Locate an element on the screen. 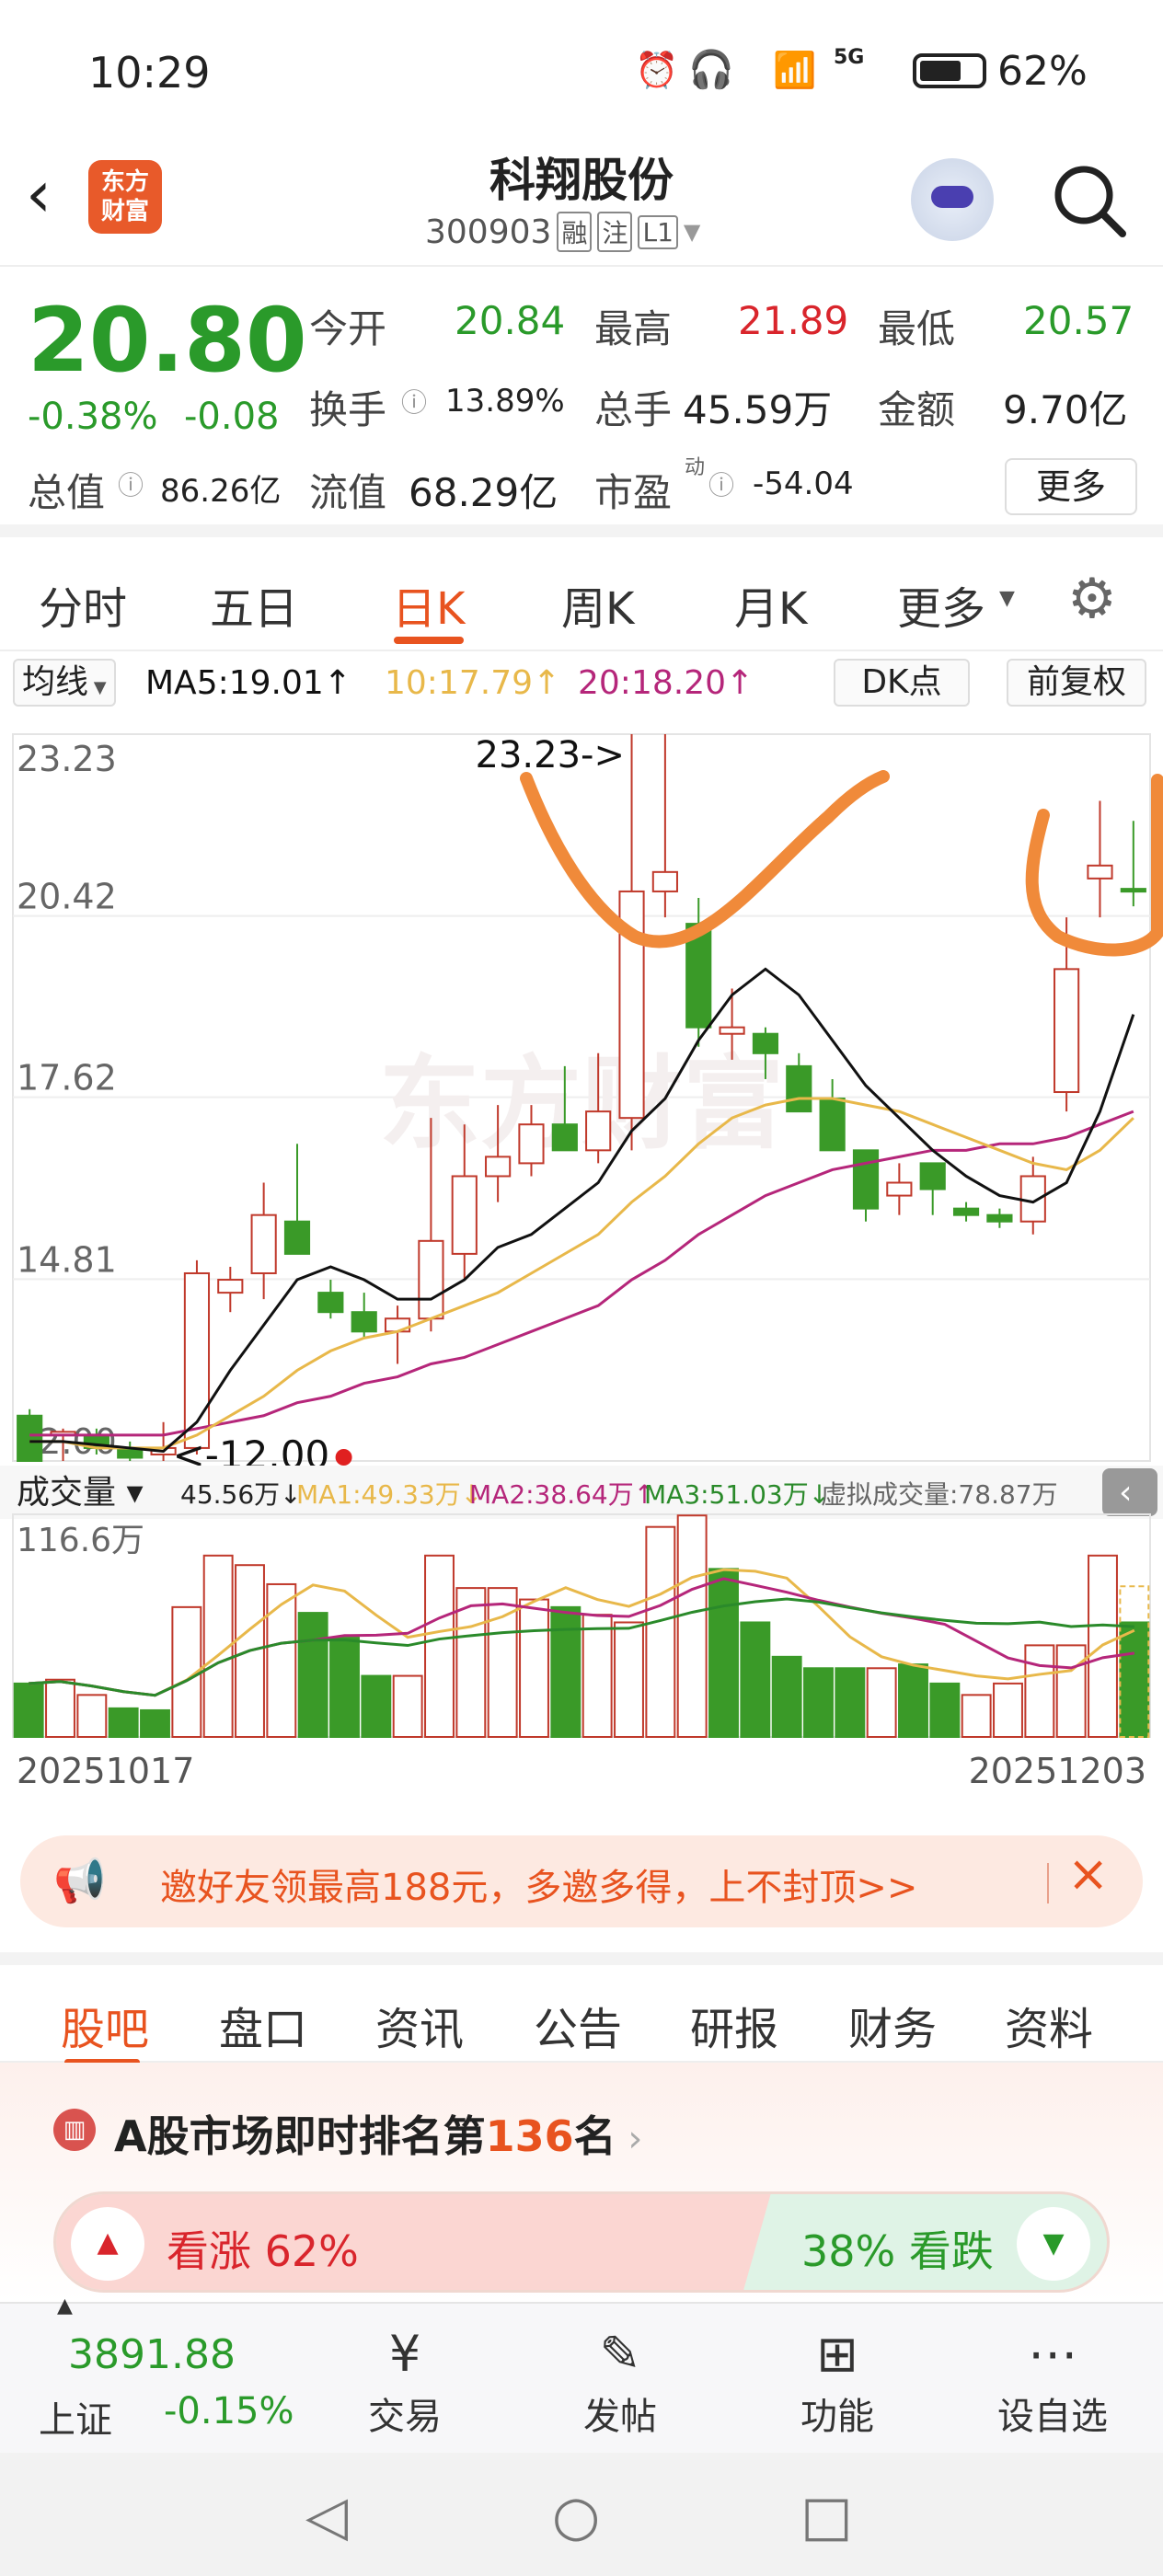 The image size is (1163, 2576). nav-trade: ¥ 交易 is located at coordinates (404, 2381).